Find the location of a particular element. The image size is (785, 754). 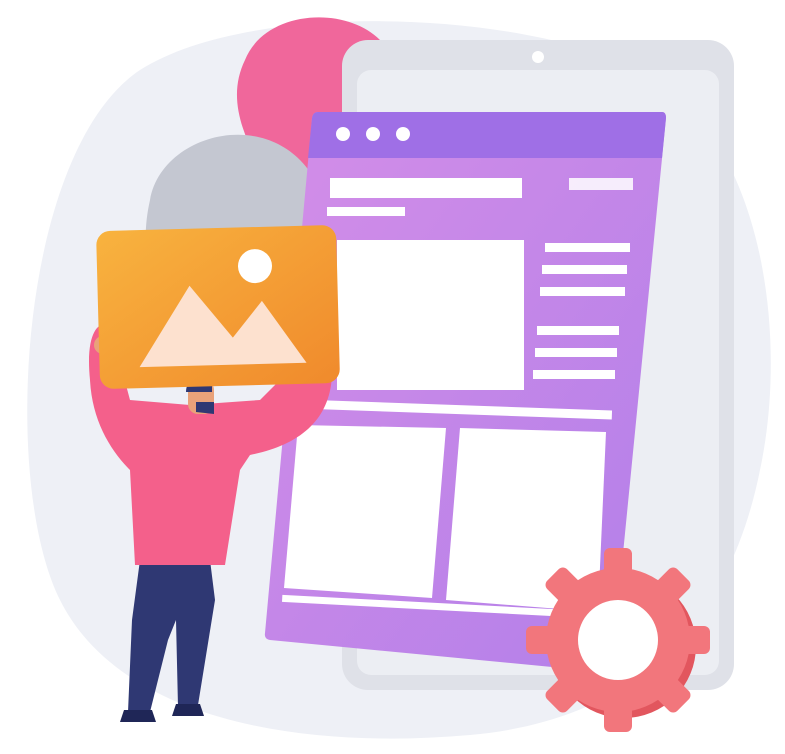

header-button-bar is located at coordinates (601, 184).